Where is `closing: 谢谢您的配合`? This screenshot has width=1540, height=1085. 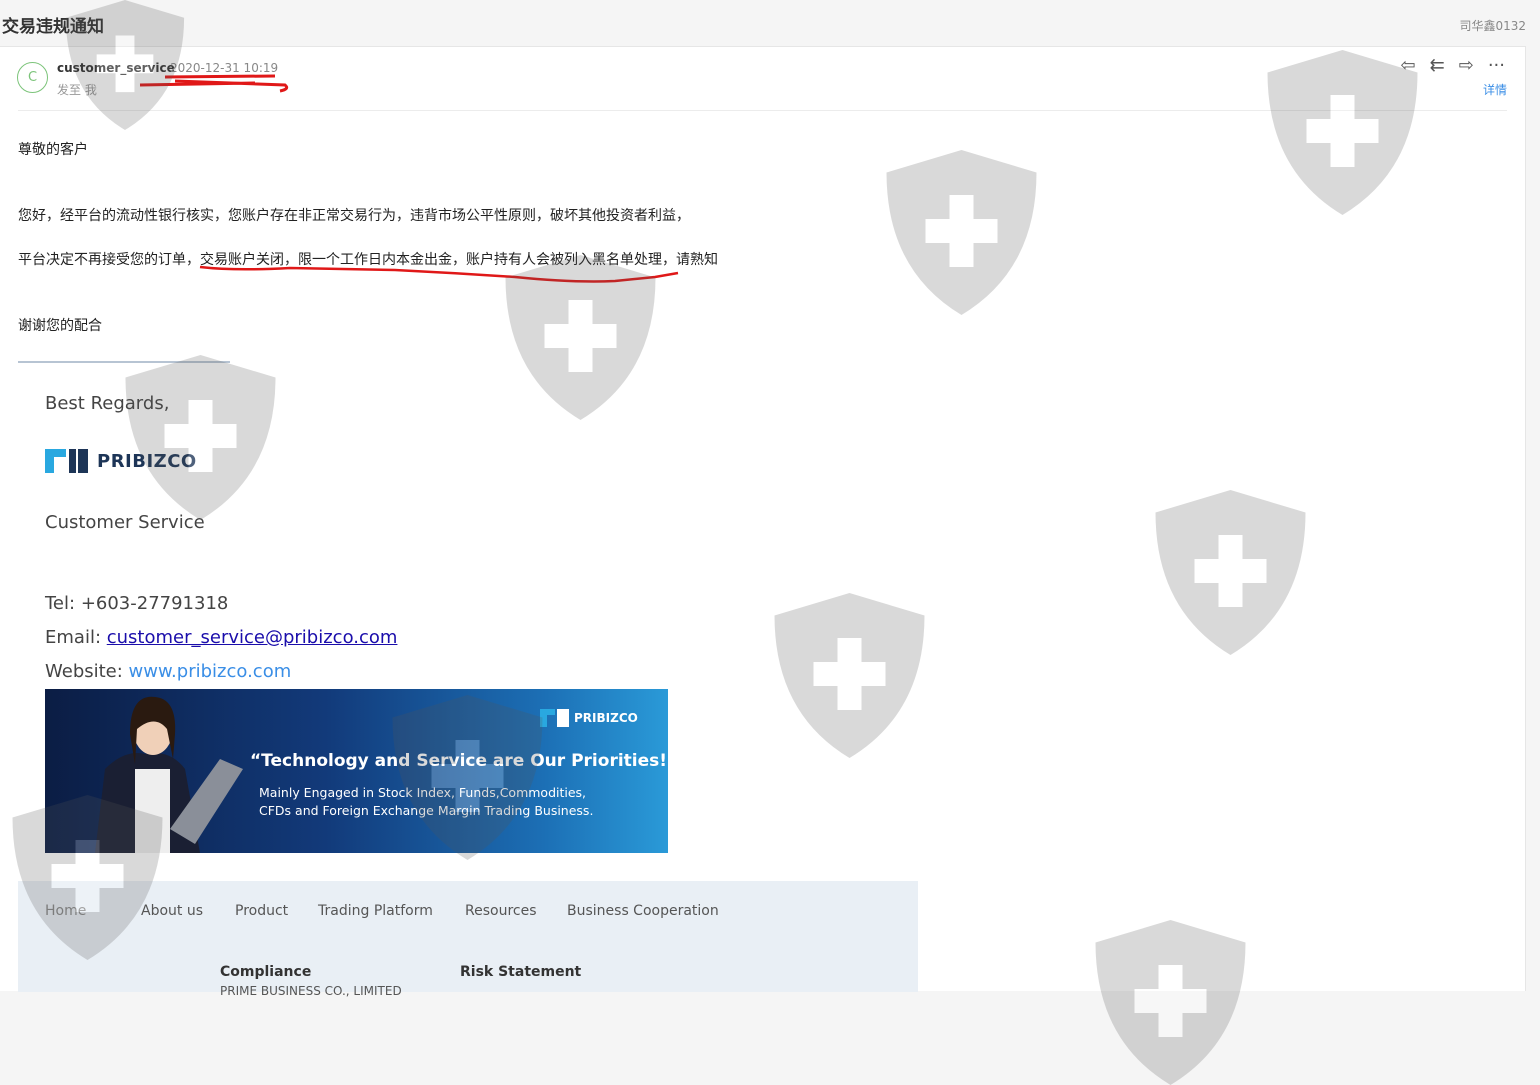 closing: 谢谢您的配合 is located at coordinates (60, 326).